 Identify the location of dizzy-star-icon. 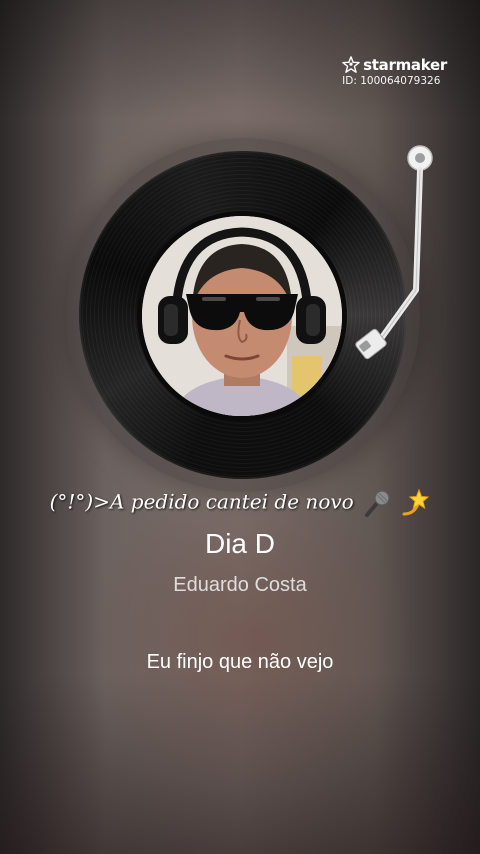
(416, 502).